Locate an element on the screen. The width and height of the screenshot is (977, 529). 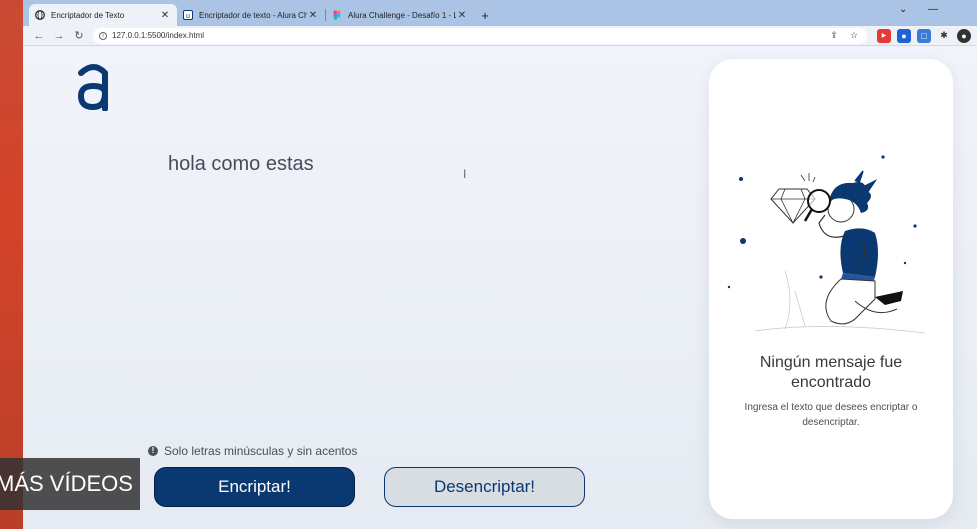
globe-icon is located at coordinates (40, 15).